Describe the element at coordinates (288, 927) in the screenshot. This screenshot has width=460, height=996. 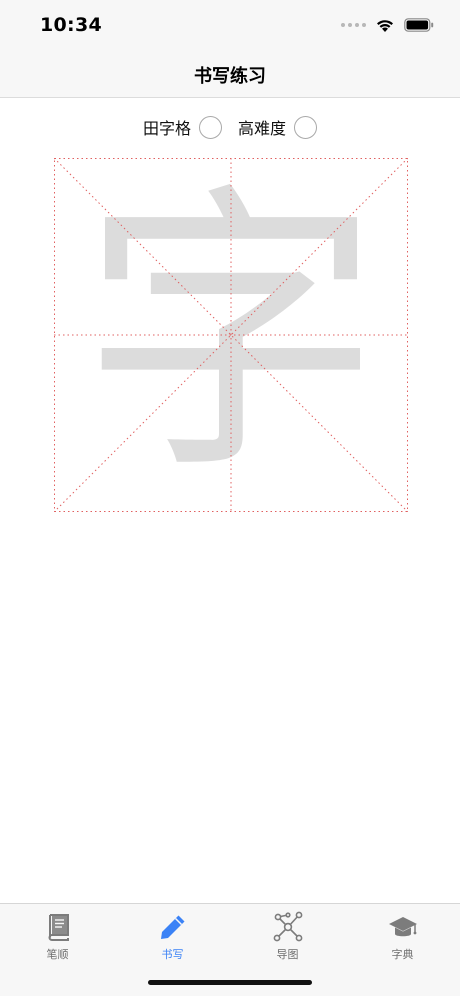
I see `mindmap-icon` at that location.